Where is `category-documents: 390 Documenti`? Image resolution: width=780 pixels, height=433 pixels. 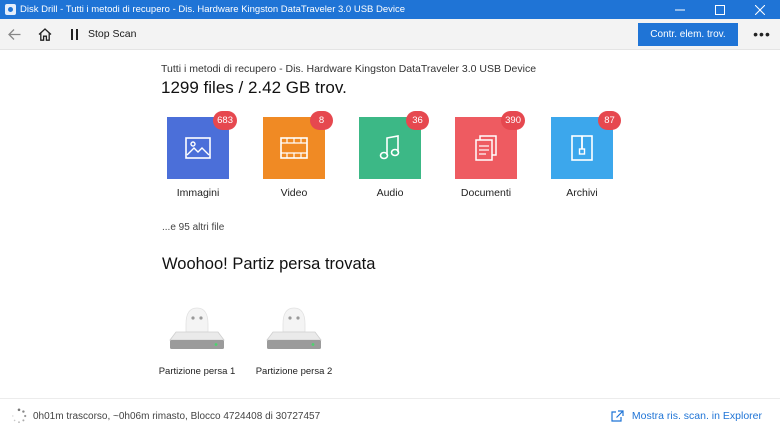 category-documents: 390 Documenti is located at coordinates (486, 155).